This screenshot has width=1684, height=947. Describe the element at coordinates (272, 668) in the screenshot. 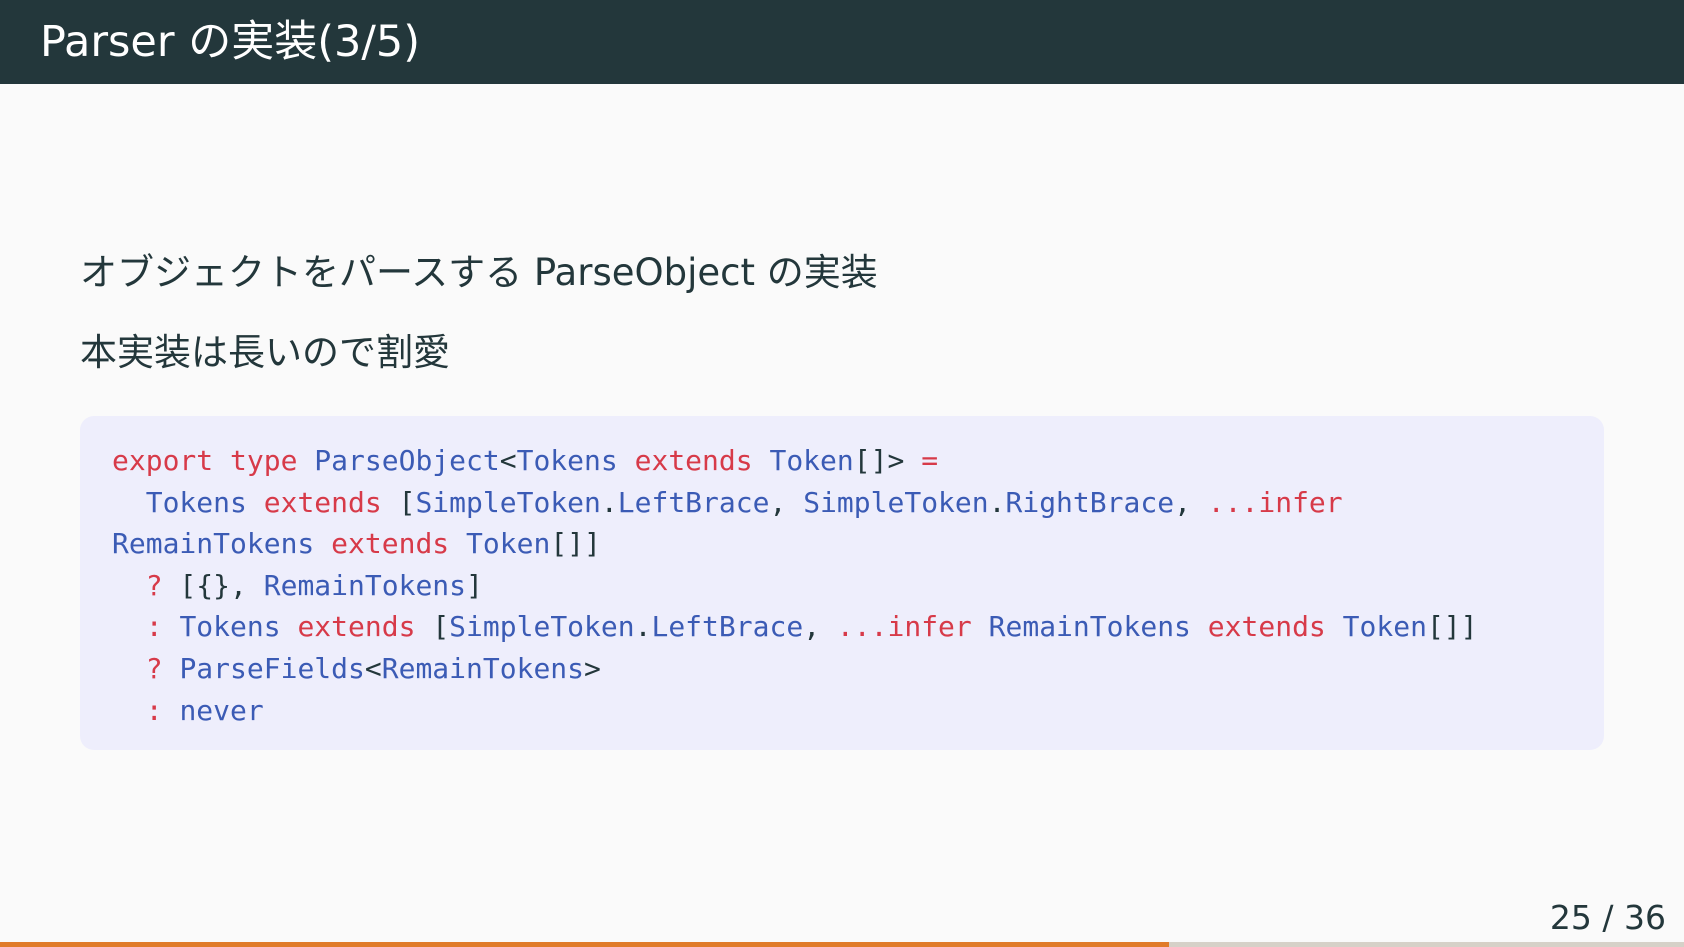

I see `code-token: ParseFields` at that location.